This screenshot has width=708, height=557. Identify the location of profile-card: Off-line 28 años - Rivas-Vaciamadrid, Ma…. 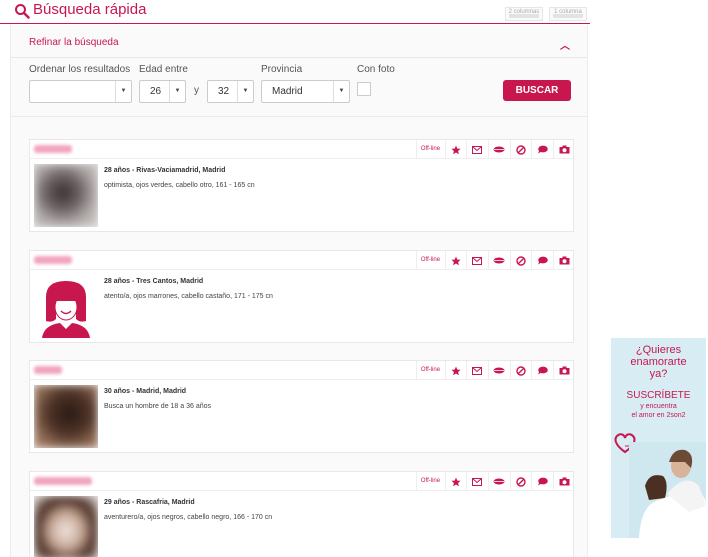
(301, 185).